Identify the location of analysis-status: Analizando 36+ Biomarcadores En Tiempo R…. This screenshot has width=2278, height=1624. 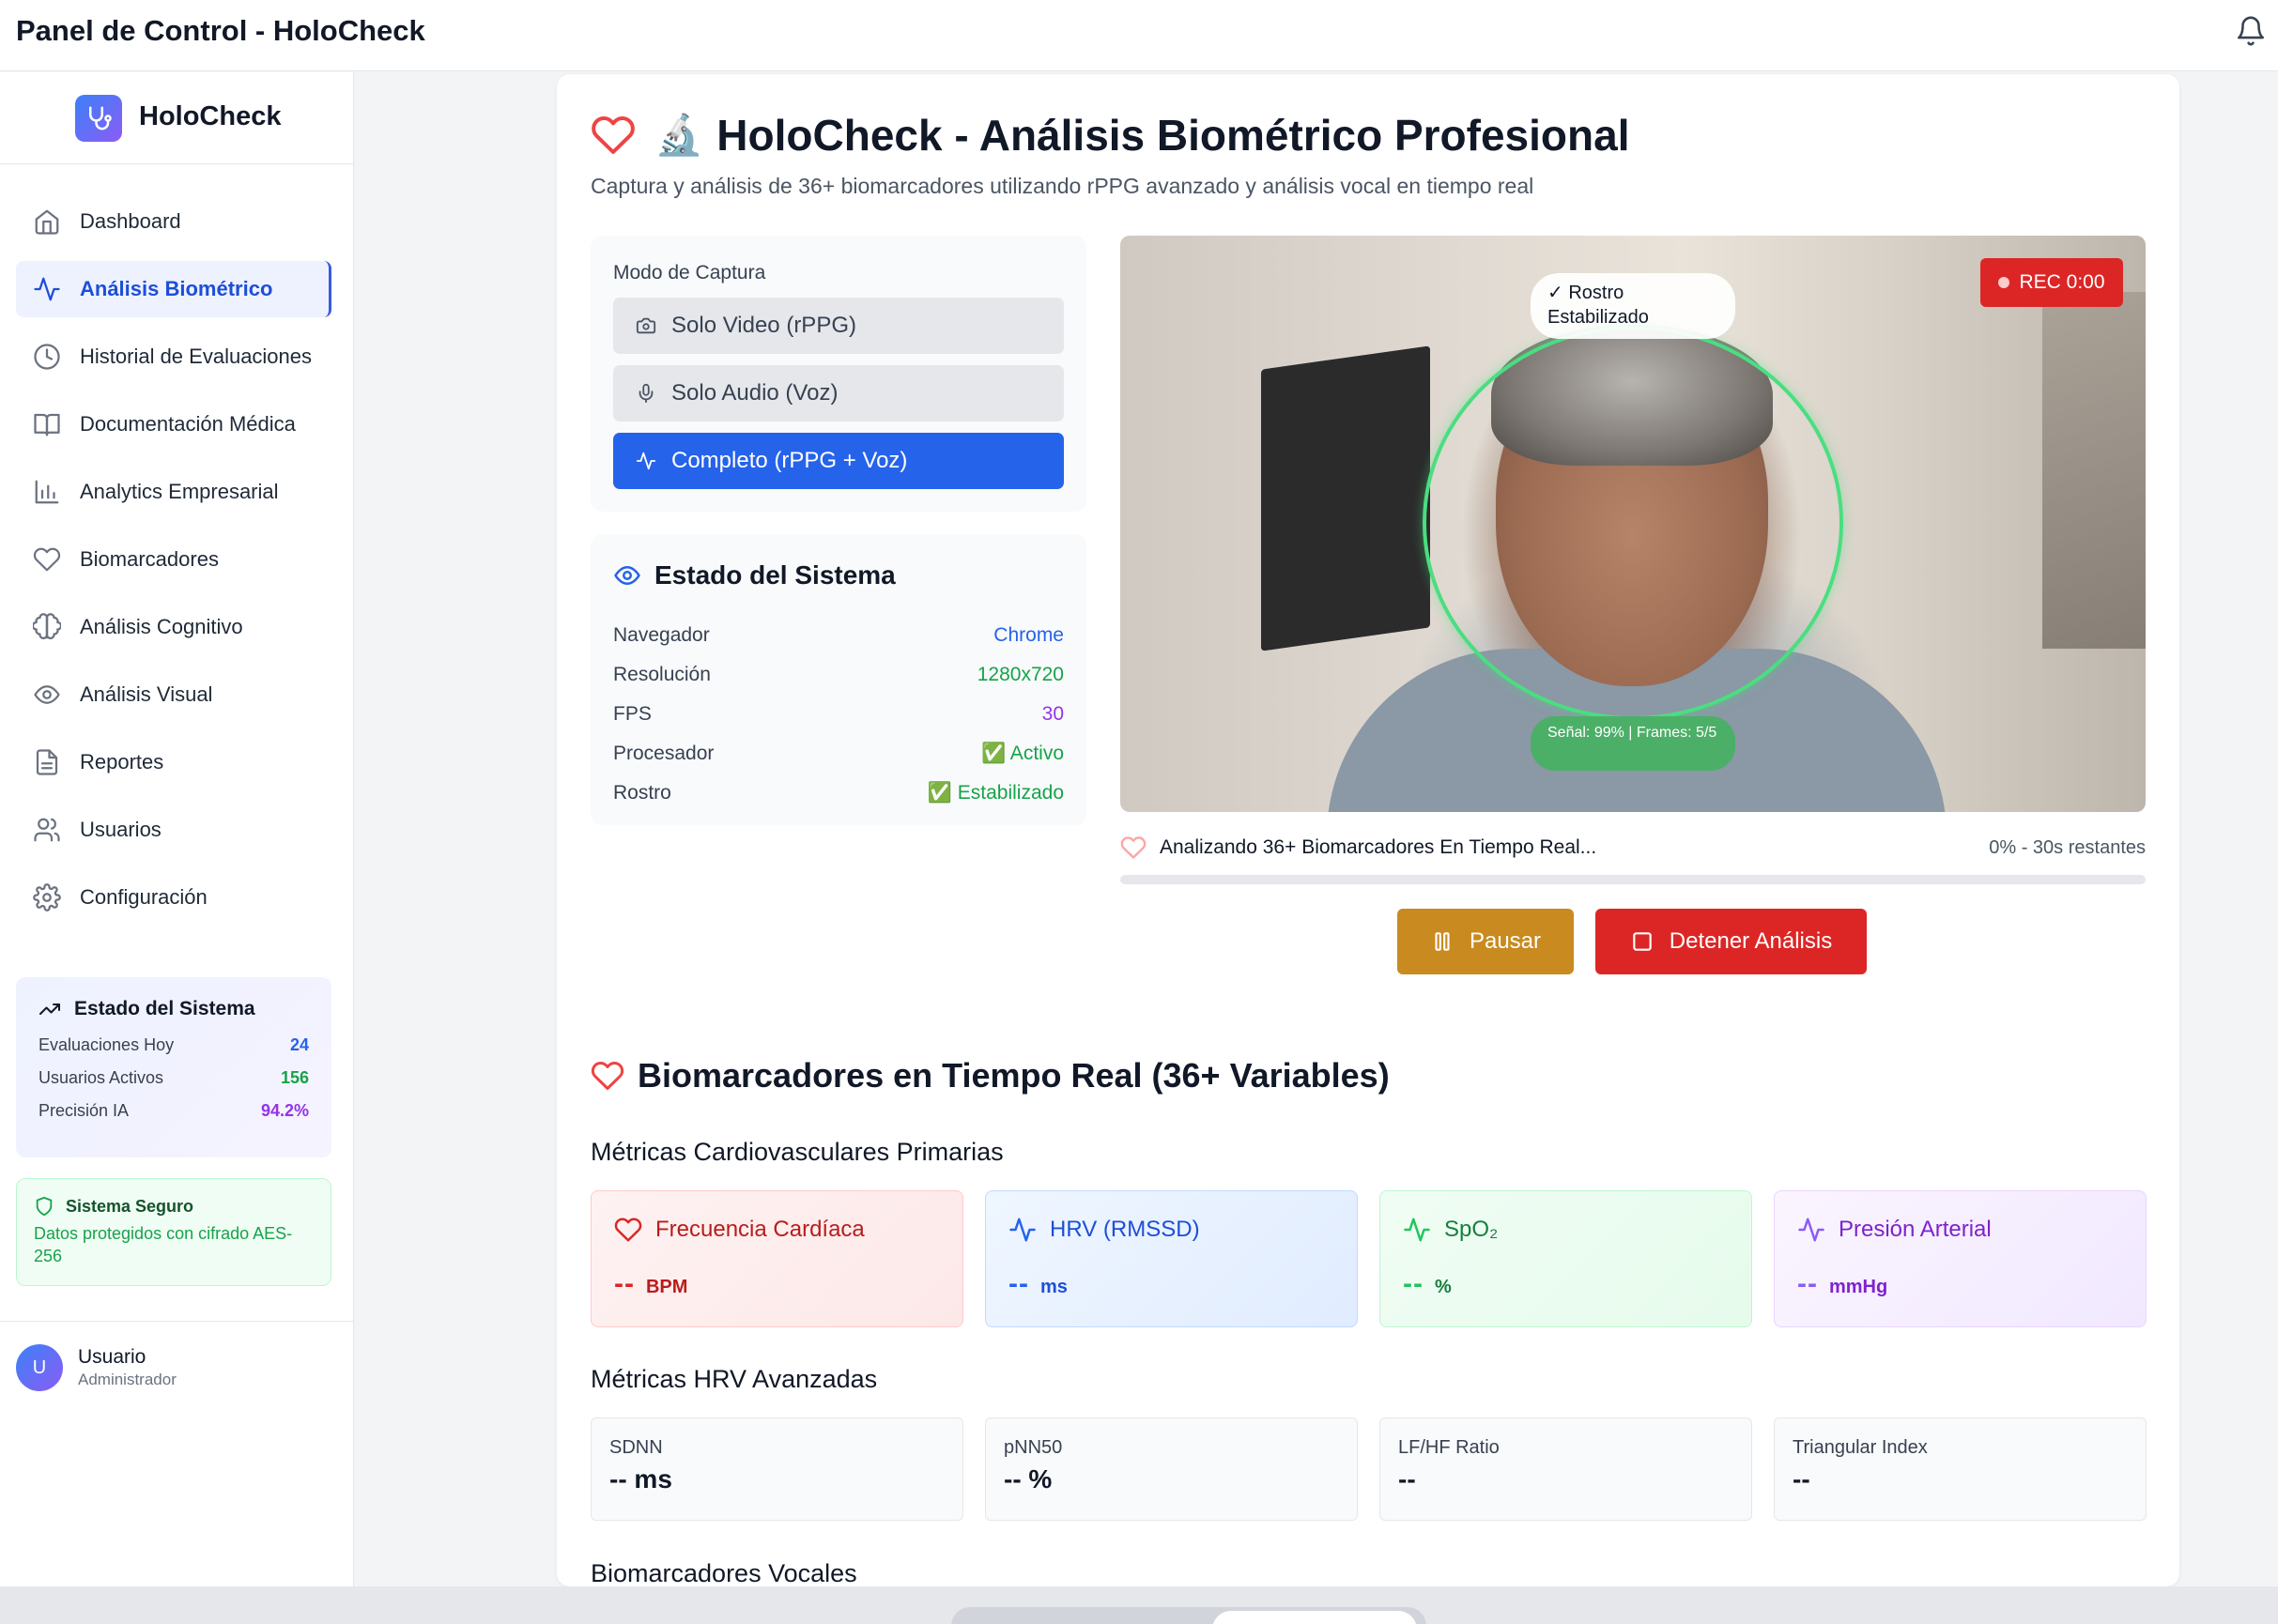
(1633, 848).